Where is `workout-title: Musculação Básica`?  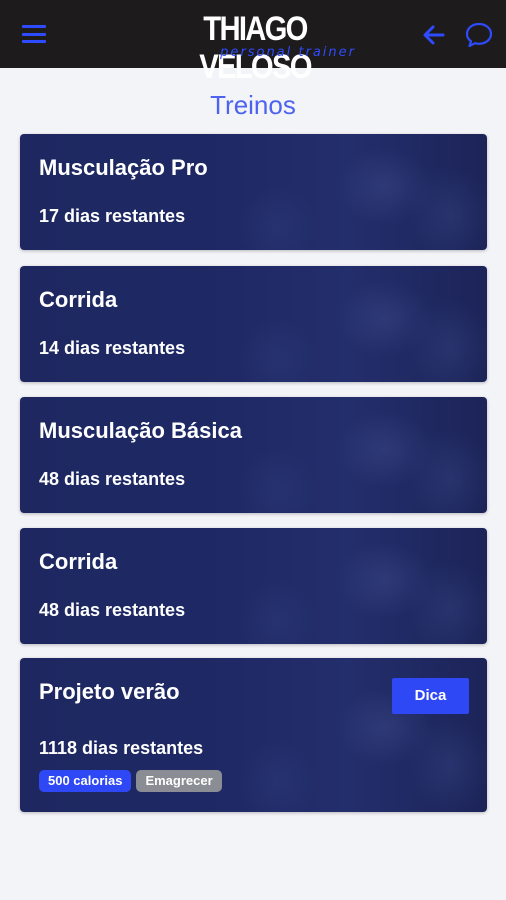
workout-title: Musculação Básica is located at coordinates (140, 430).